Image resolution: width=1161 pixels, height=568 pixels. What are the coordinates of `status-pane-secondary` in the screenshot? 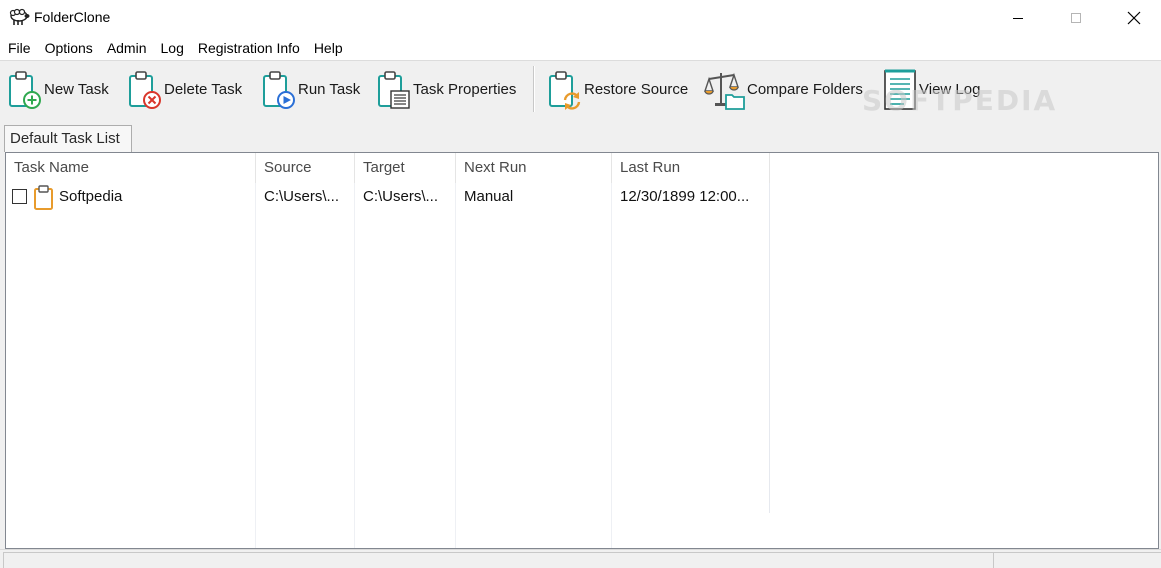 It's located at (1077, 560).